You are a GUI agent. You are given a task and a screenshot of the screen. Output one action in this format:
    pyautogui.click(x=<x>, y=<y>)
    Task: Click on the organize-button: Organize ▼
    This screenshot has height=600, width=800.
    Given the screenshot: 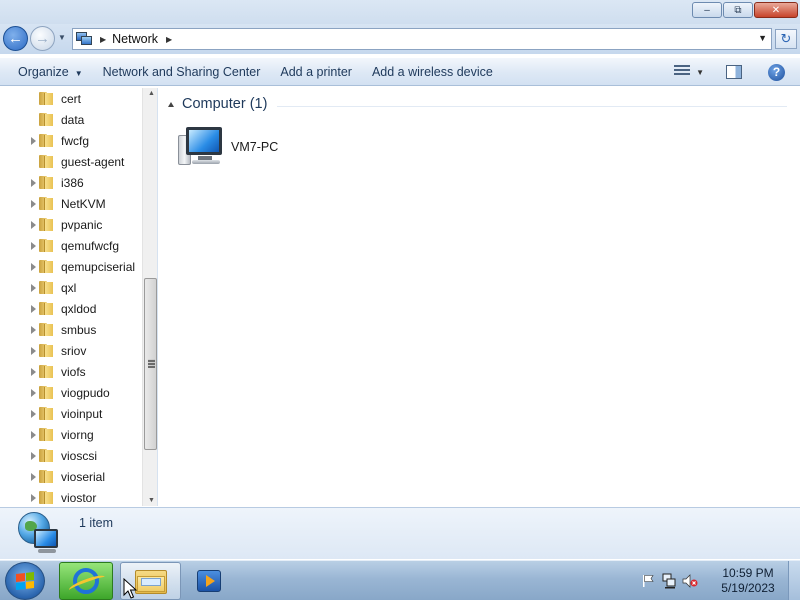 What is the action you would take?
    pyautogui.click(x=50, y=72)
    